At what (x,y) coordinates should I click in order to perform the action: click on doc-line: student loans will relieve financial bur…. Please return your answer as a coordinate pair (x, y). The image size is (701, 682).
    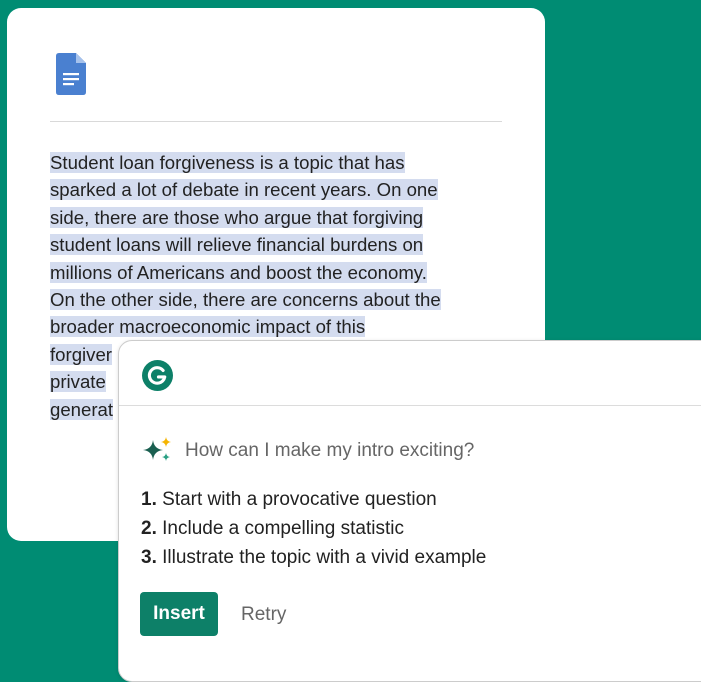
    Looking at the image, I should click on (237, 245).